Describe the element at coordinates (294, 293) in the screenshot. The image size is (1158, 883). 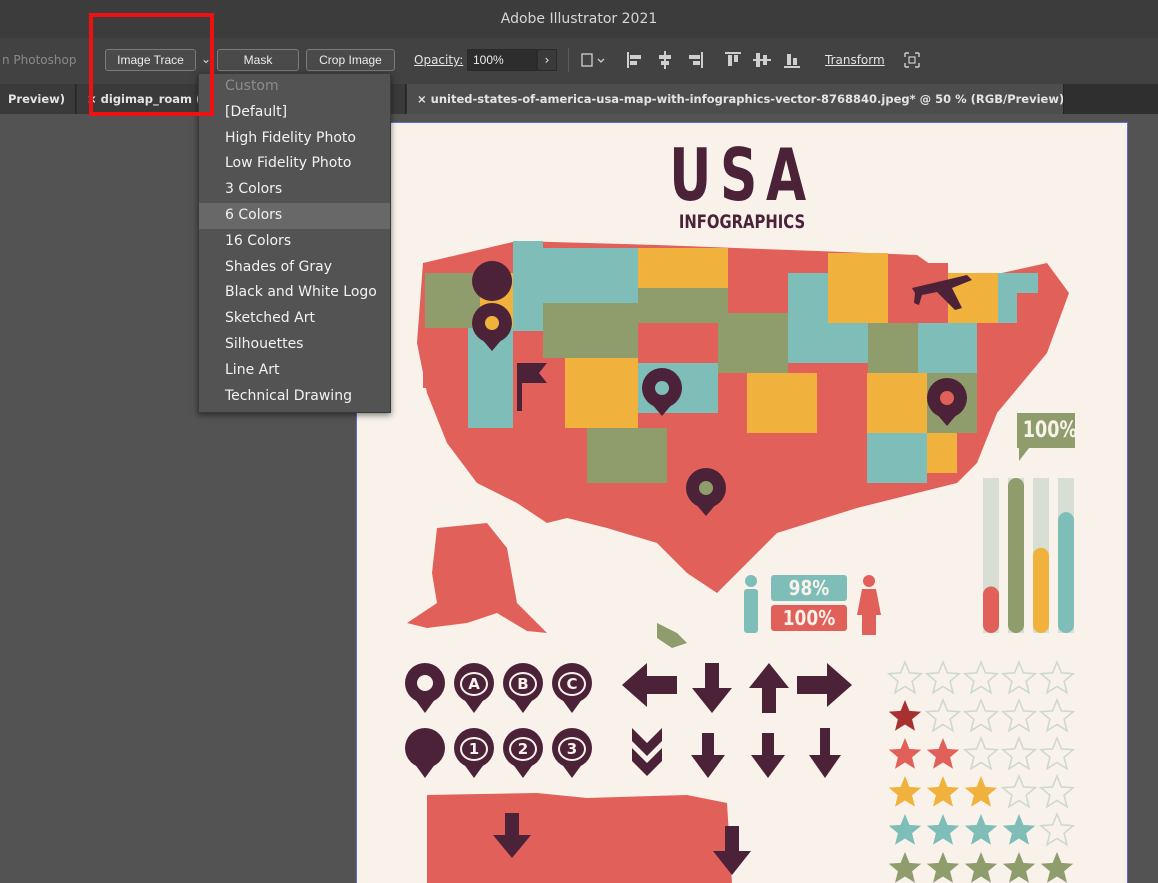
I see `preset-menu-item: Black and White Logo` at that location.